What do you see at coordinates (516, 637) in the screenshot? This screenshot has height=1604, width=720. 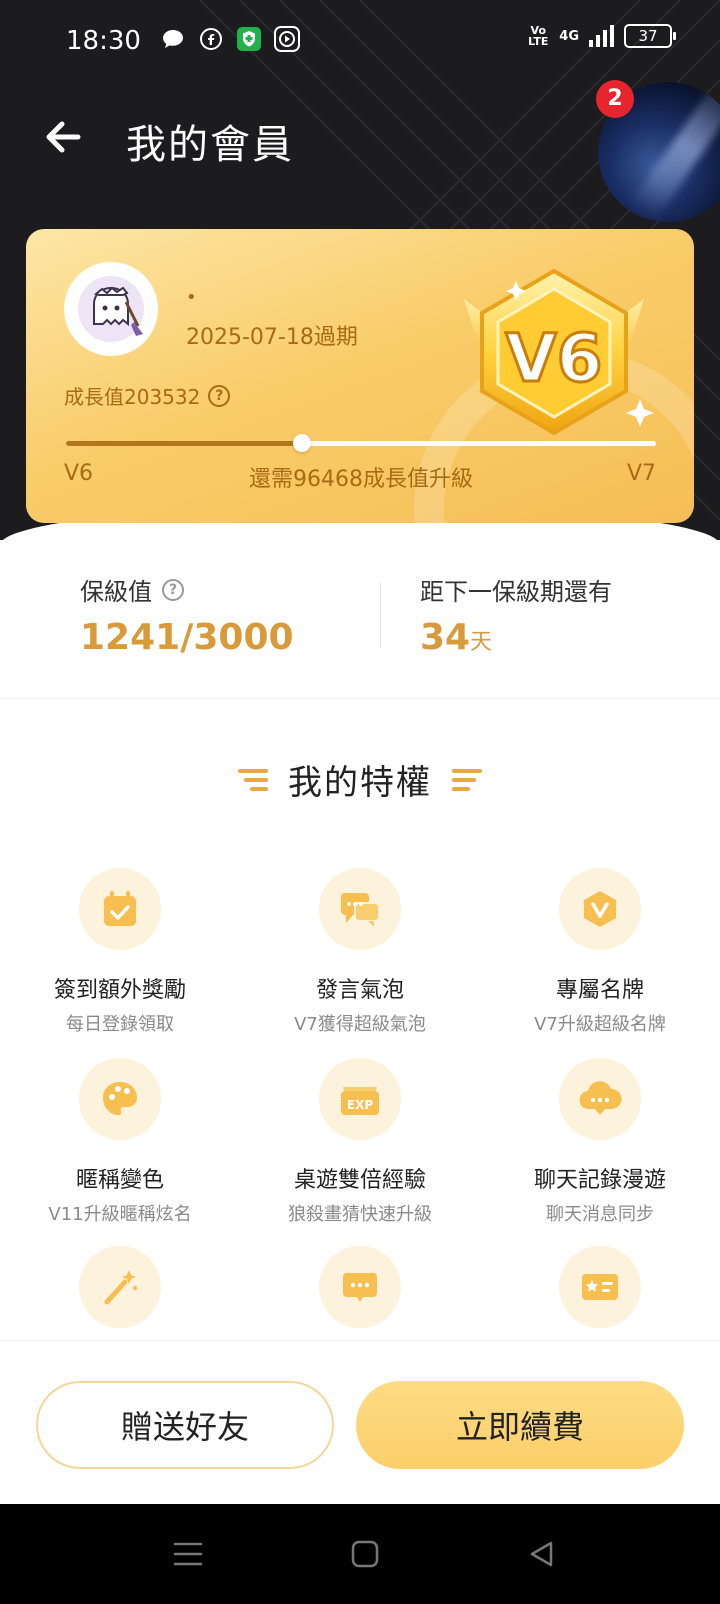 I see `days-left-value: 34天` at bounding box center [516, 637].